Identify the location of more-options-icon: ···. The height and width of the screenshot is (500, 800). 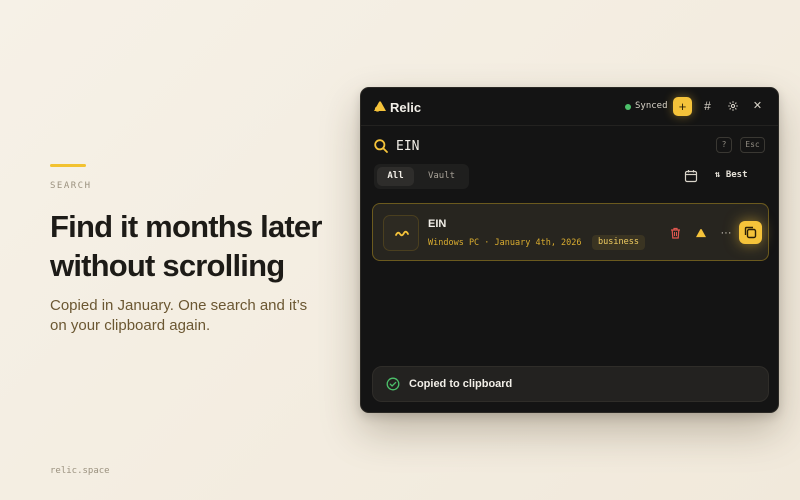
(726, 233).